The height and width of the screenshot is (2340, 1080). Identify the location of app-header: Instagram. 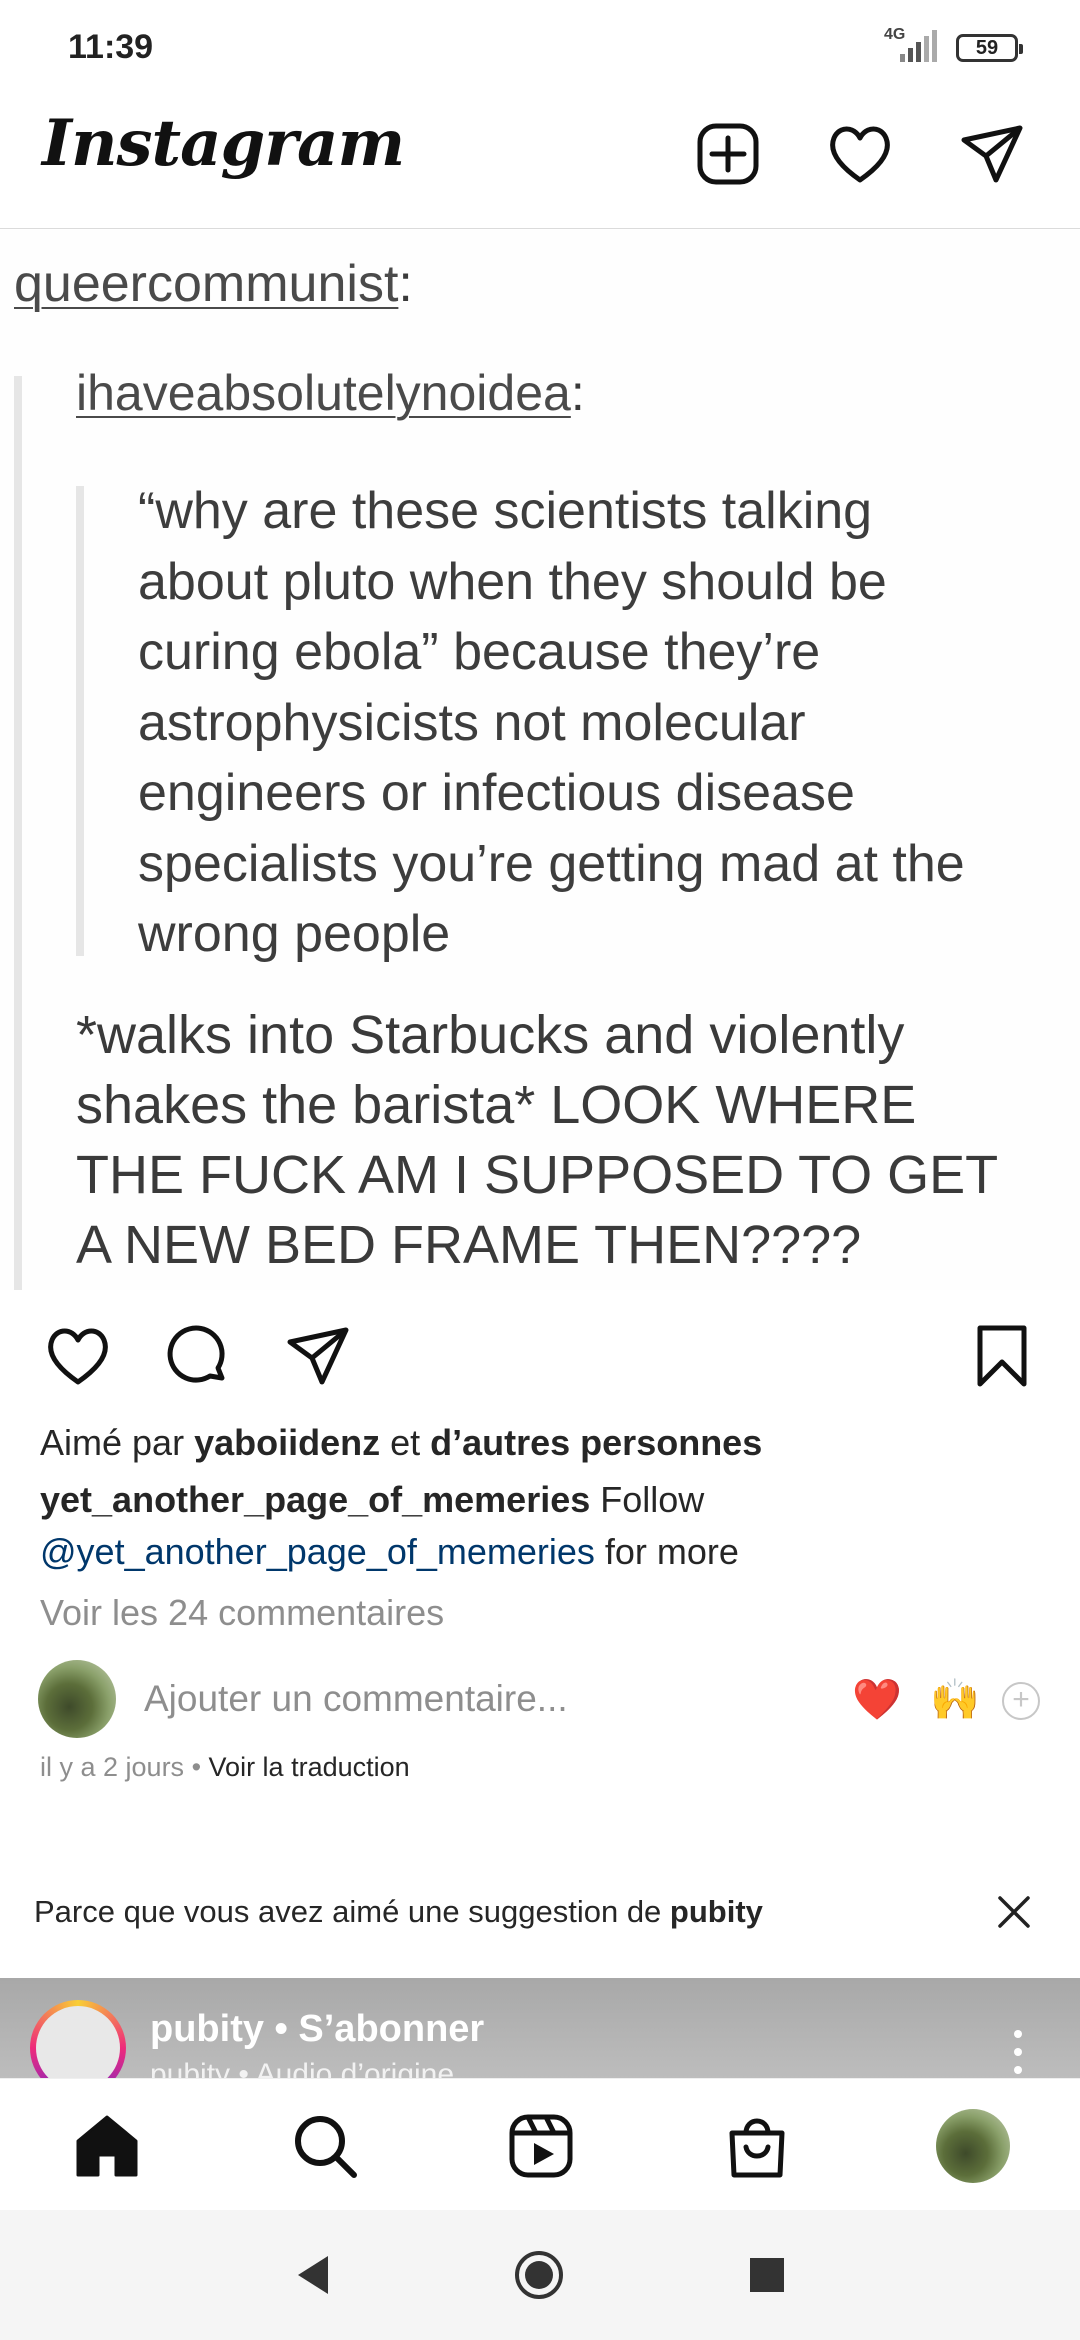
(540, 164).